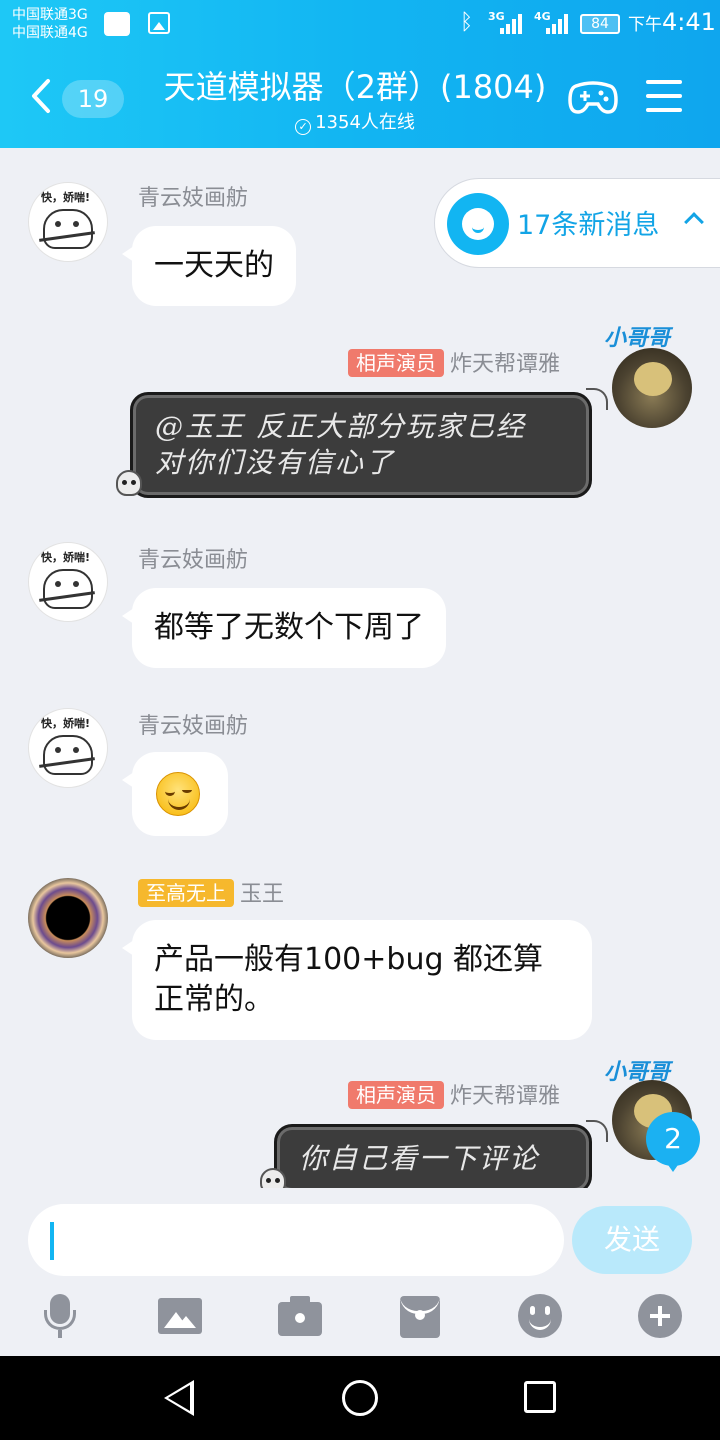  What do you see at coordinates (360, 24) in the screenshot?
I see `status-bar: 中国联通3G 中国联通4G ᛒ 3G 4G 84 下午4:41` at bounding box center [360, 24].